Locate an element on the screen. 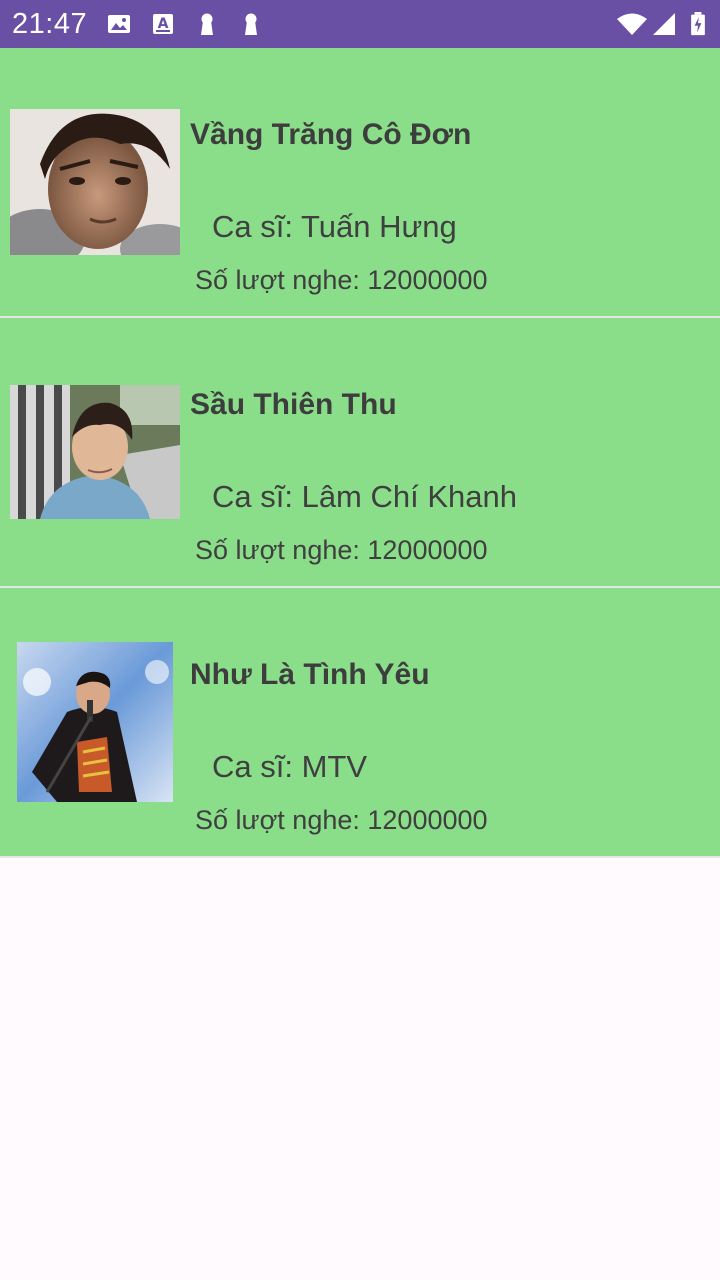  cellular-signal-icon is located at coordinates (664, 24).